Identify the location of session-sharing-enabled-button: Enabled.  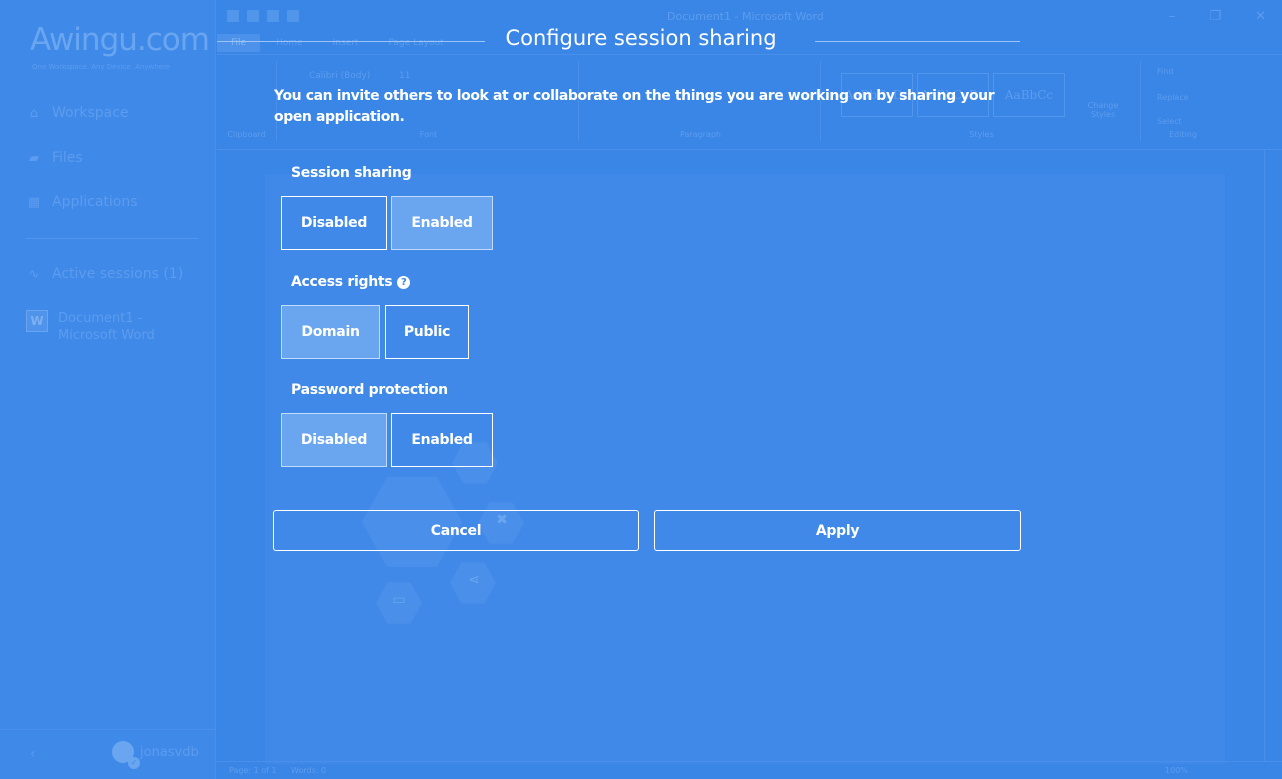
(442, 223).